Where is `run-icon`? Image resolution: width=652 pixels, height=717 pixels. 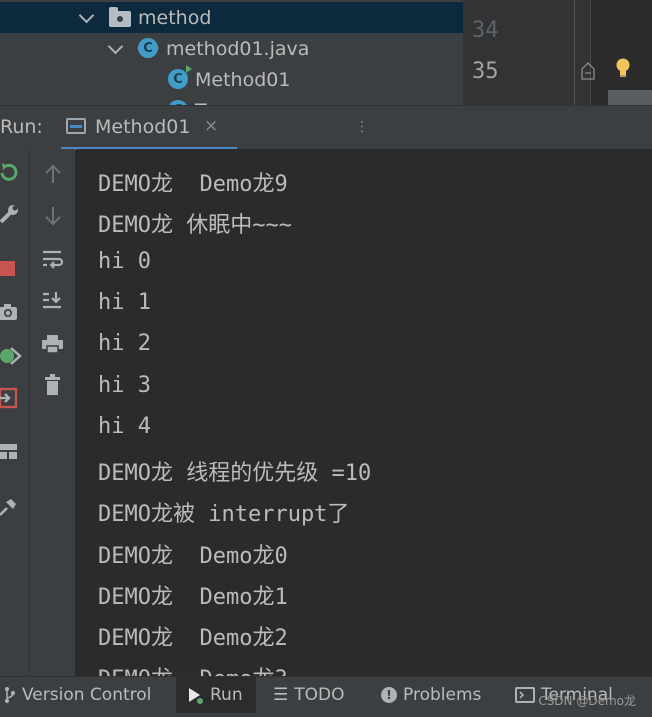
run-icon is located at coordinates (196, 696).